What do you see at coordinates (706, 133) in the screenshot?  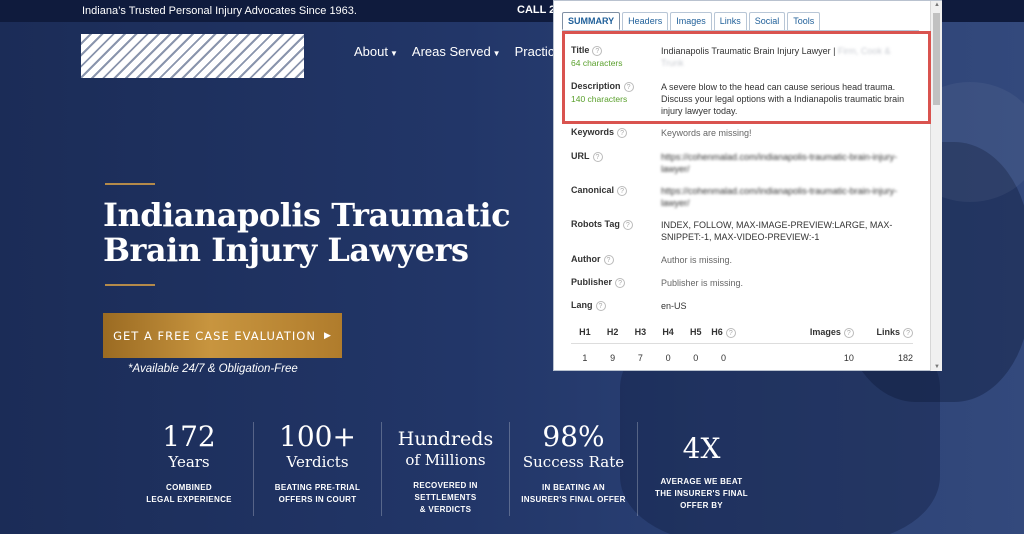 I see `keywords-value: Keywords are missing!` at bounding box center [706, 133].